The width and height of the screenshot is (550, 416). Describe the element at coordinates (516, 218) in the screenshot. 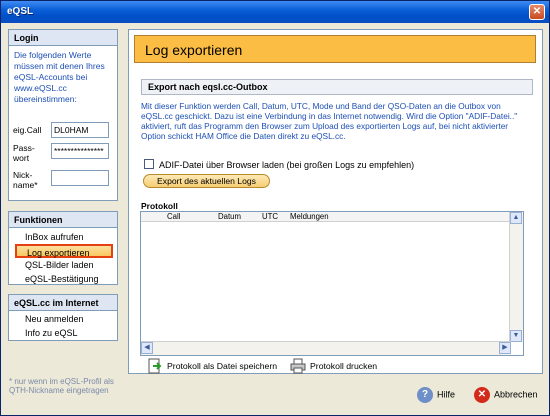

I see `scroll-up-icon: ▲` at that location.